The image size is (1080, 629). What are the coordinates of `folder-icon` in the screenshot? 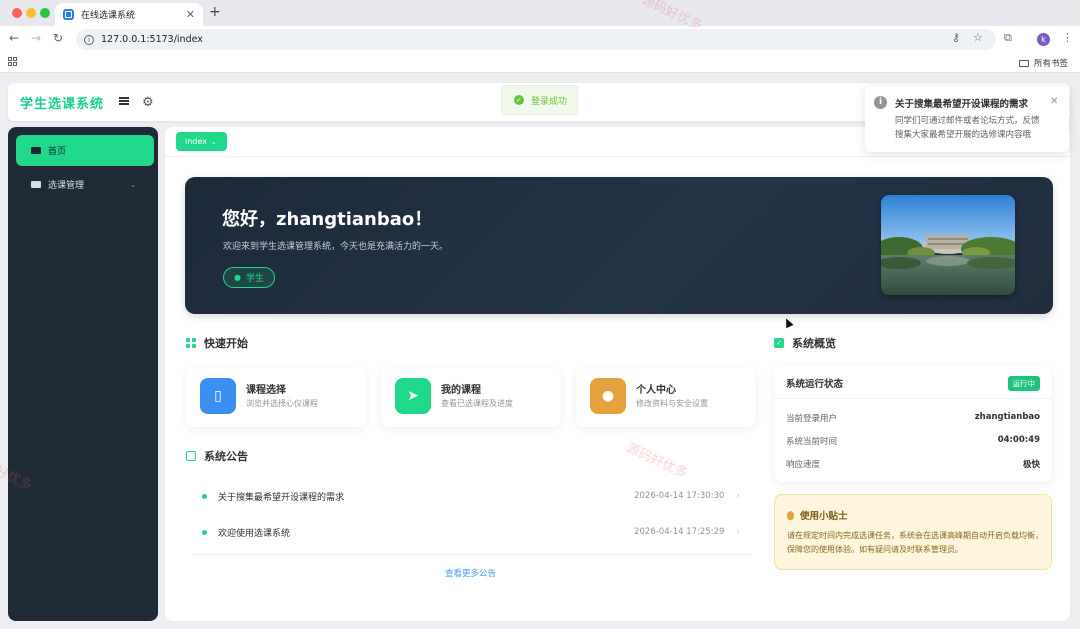 It's located at (1023, 63).